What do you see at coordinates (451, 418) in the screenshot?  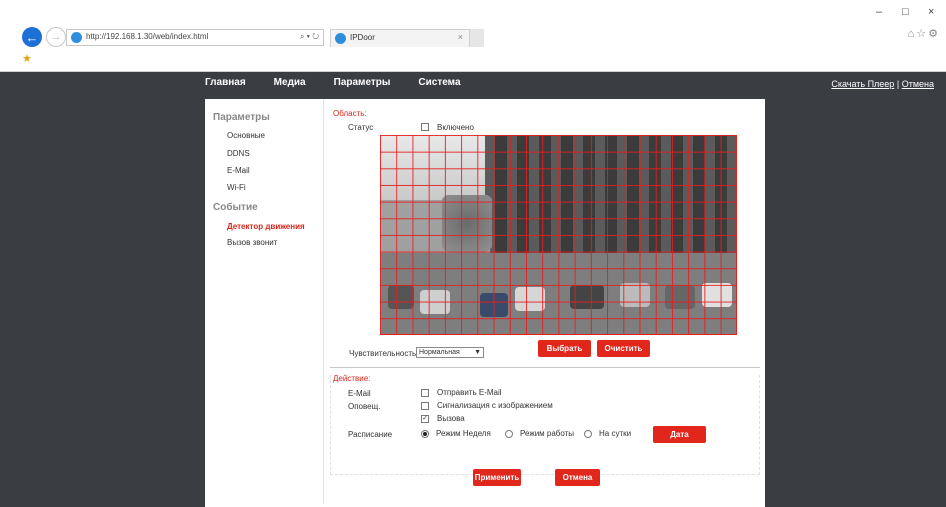 I see `call-label: Вызова` at bounding box center [451, 418].